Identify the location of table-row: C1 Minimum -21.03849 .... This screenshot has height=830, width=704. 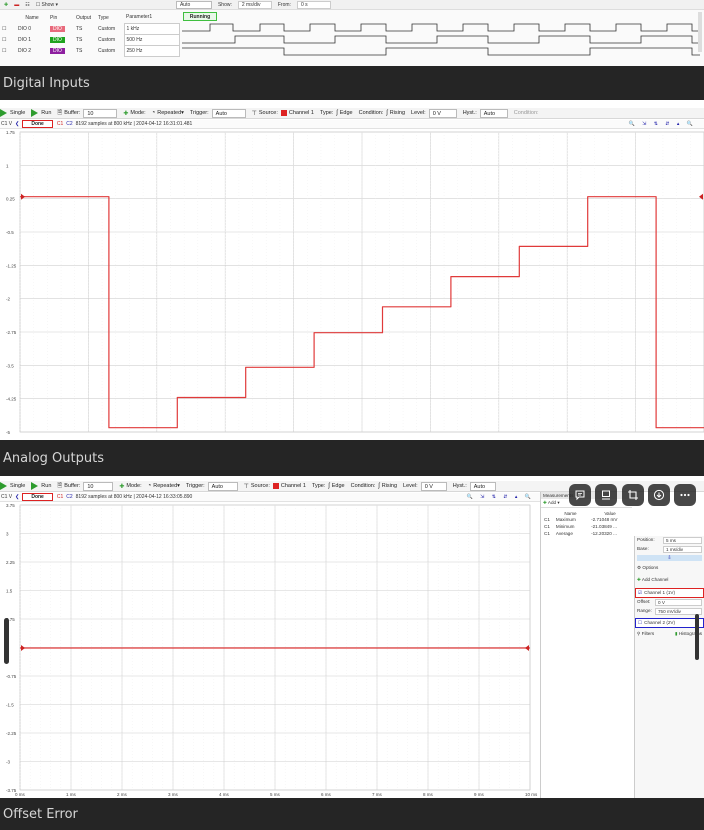
(586, 526).